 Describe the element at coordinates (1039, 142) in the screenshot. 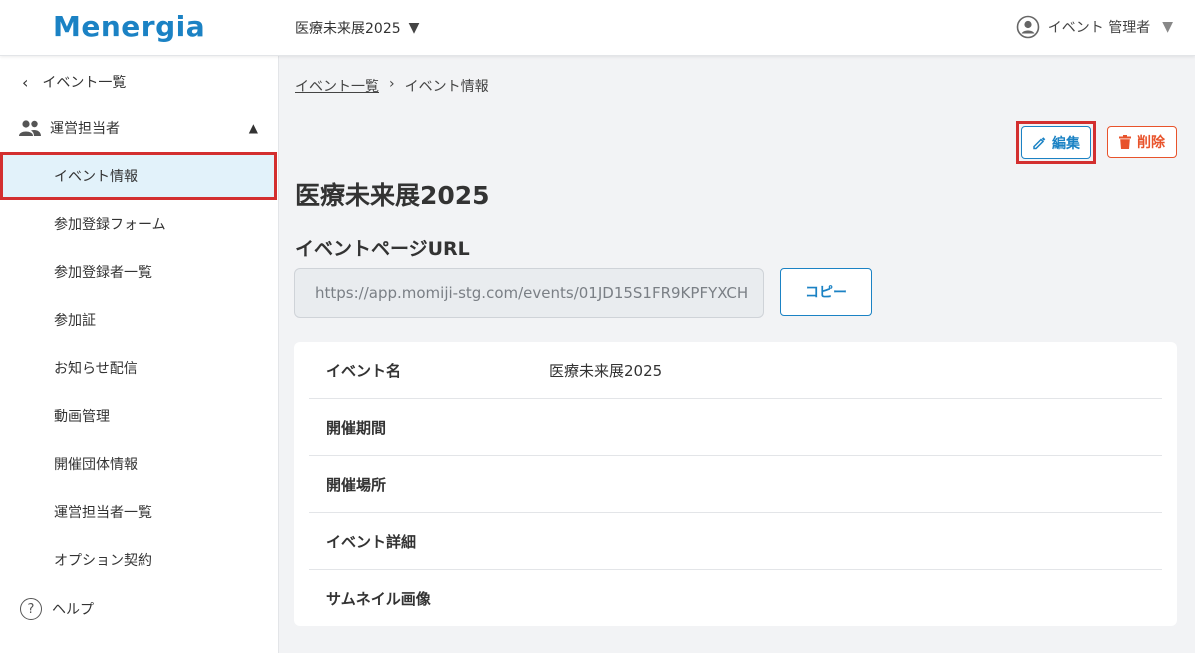

I see `pencil-icon` at that location.